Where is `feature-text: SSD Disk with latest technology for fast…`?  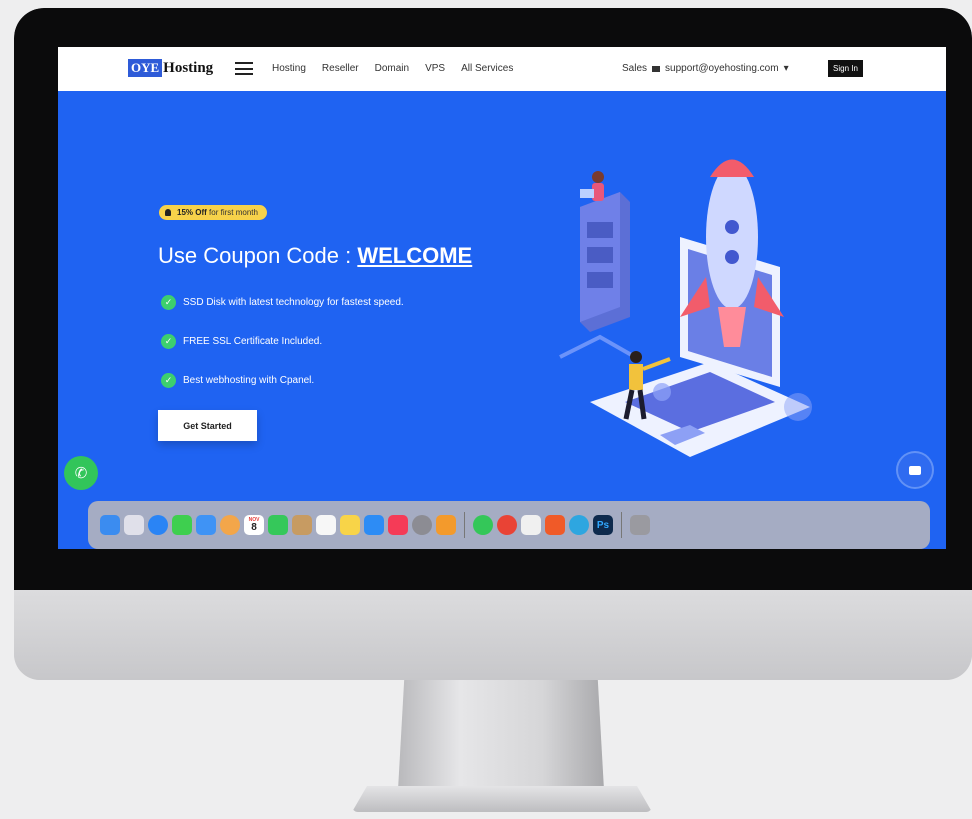 feature-text: SSD Disk with latest technology for fast… is located at coordinates (293, 302).